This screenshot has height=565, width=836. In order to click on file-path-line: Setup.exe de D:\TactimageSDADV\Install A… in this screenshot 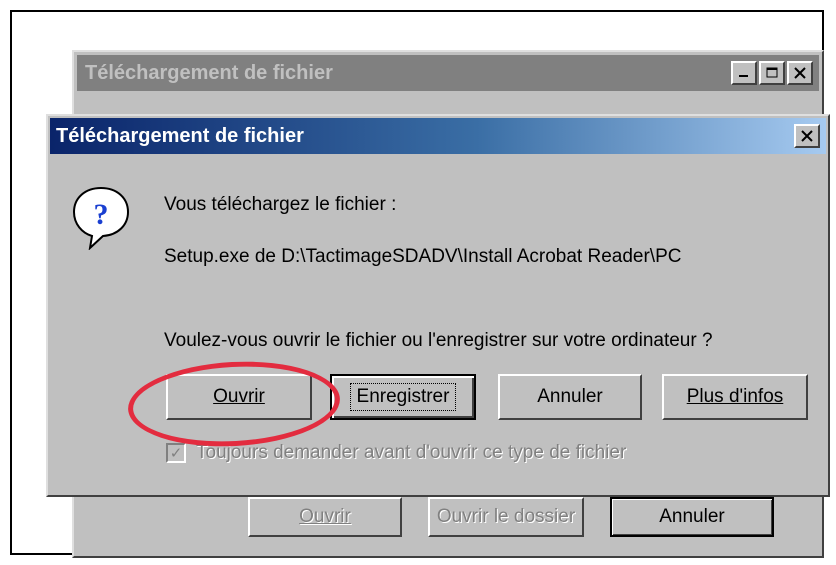, I will do `click(423, 256)`.